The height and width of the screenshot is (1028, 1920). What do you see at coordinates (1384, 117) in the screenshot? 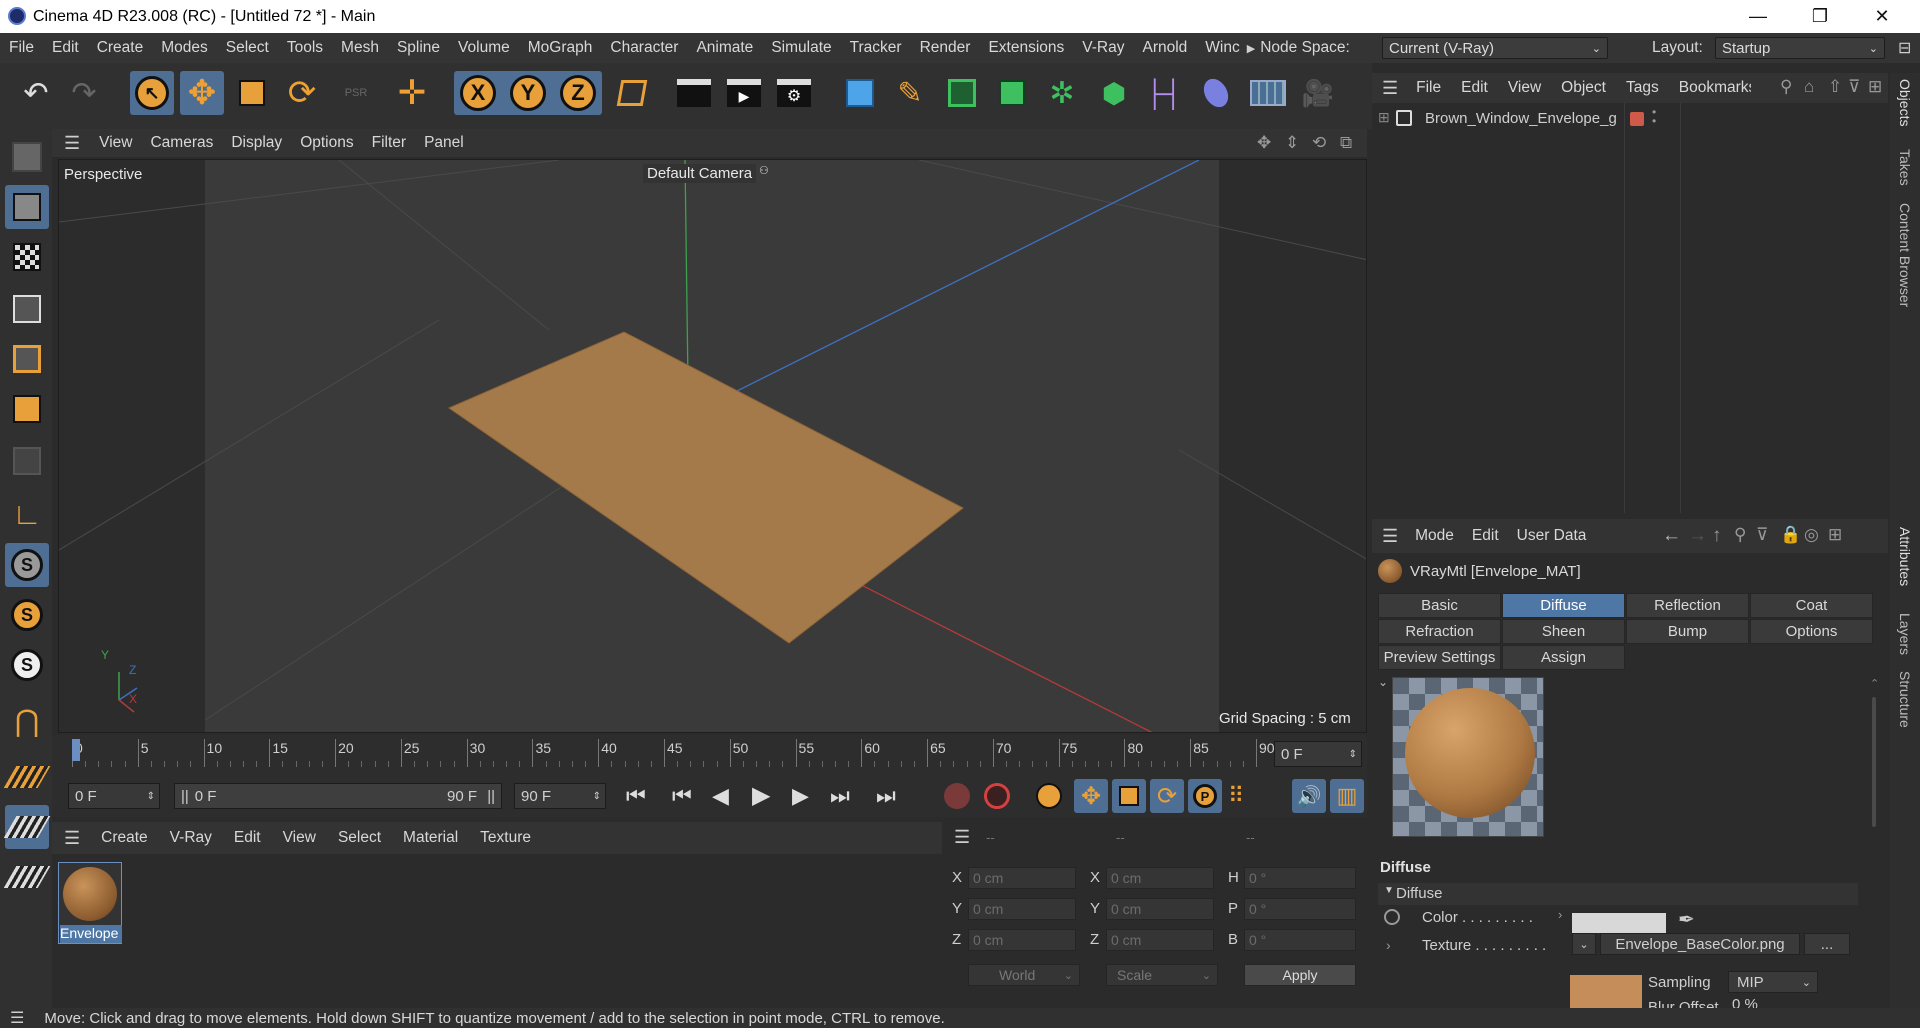
I see `expand-icon: ⊞` at bounding box center [1384, 117].